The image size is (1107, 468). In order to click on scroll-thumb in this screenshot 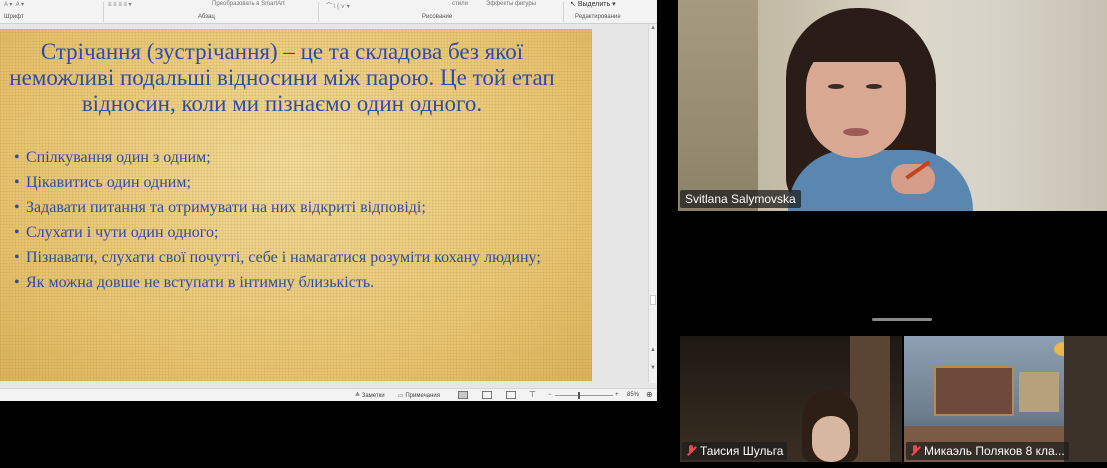, I will do `click(653, 300)`.